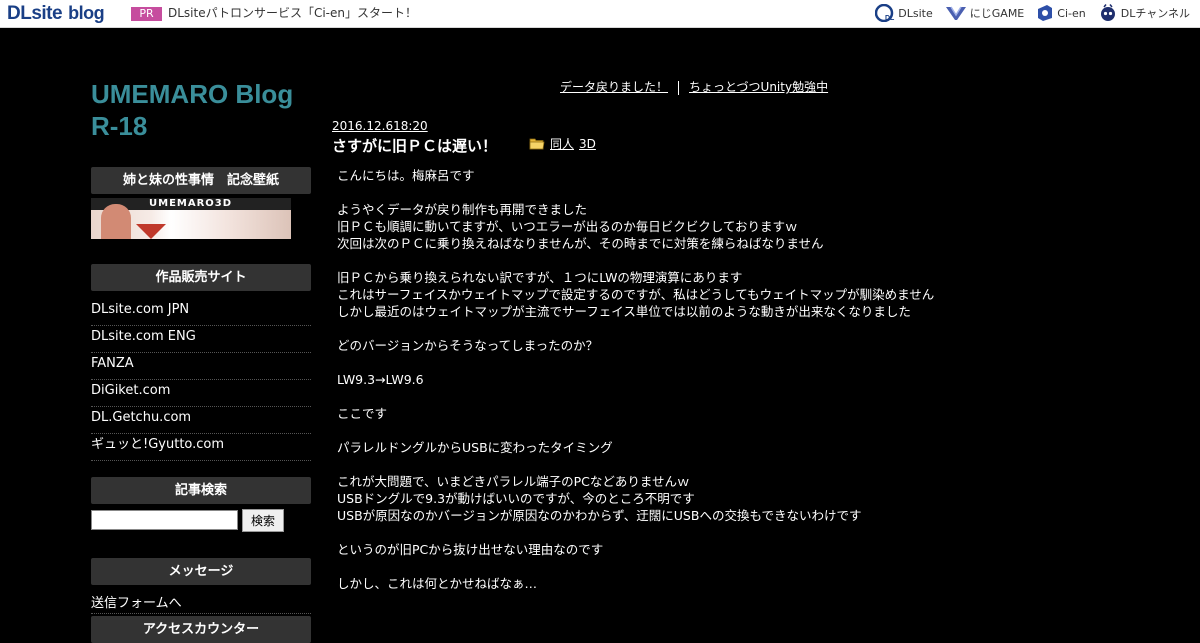 This screenshot has width=1200, height=643. I want to click on sales-link-dlsite-eng: DLsite.com ENG, so click(201, 340).